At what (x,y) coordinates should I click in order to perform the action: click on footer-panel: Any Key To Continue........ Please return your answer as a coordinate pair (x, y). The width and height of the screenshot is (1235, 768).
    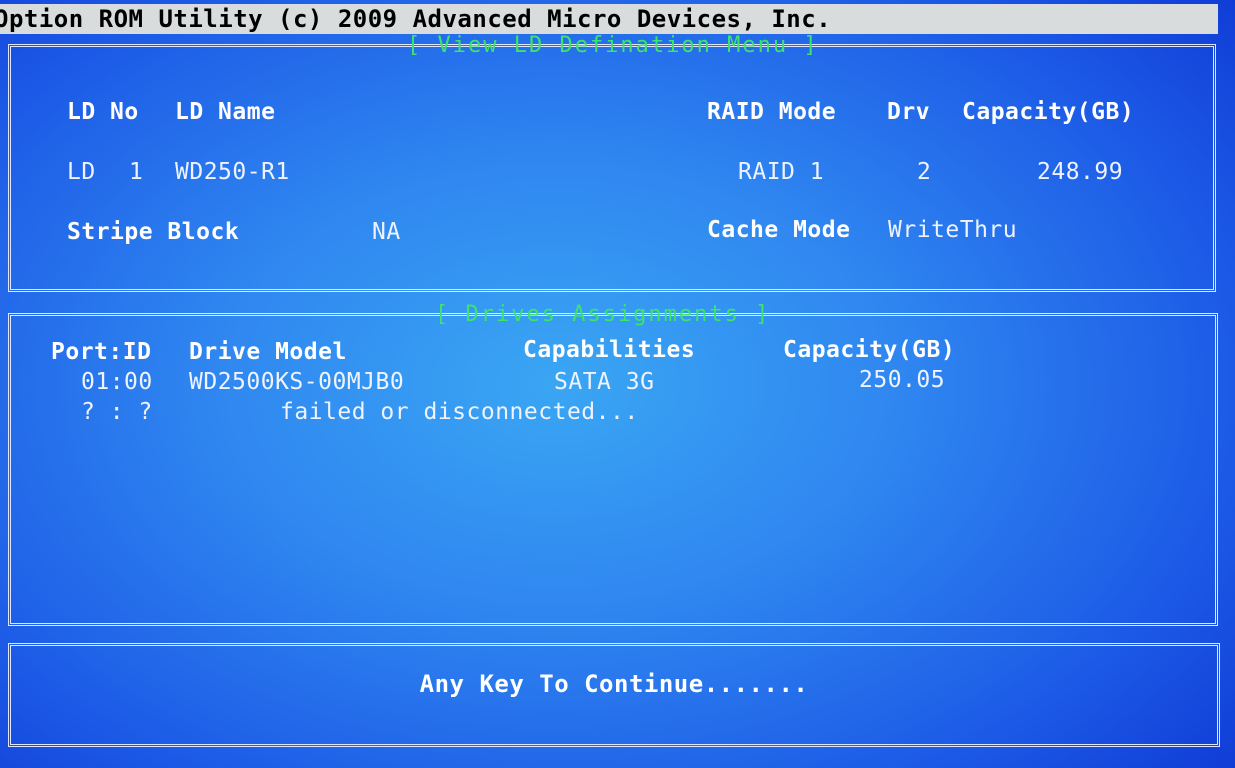
    Looking at the image, I should click on (614, 695).